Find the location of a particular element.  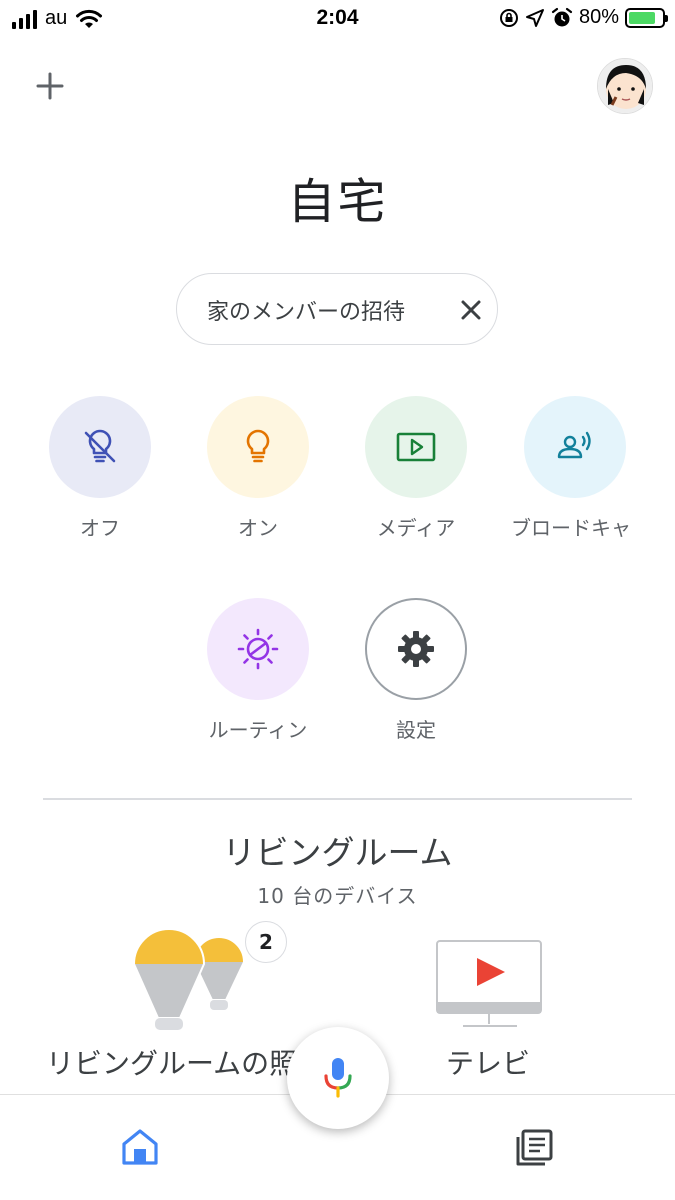

status-bar: au 2:04 80% is located at coordinates (337, 20).